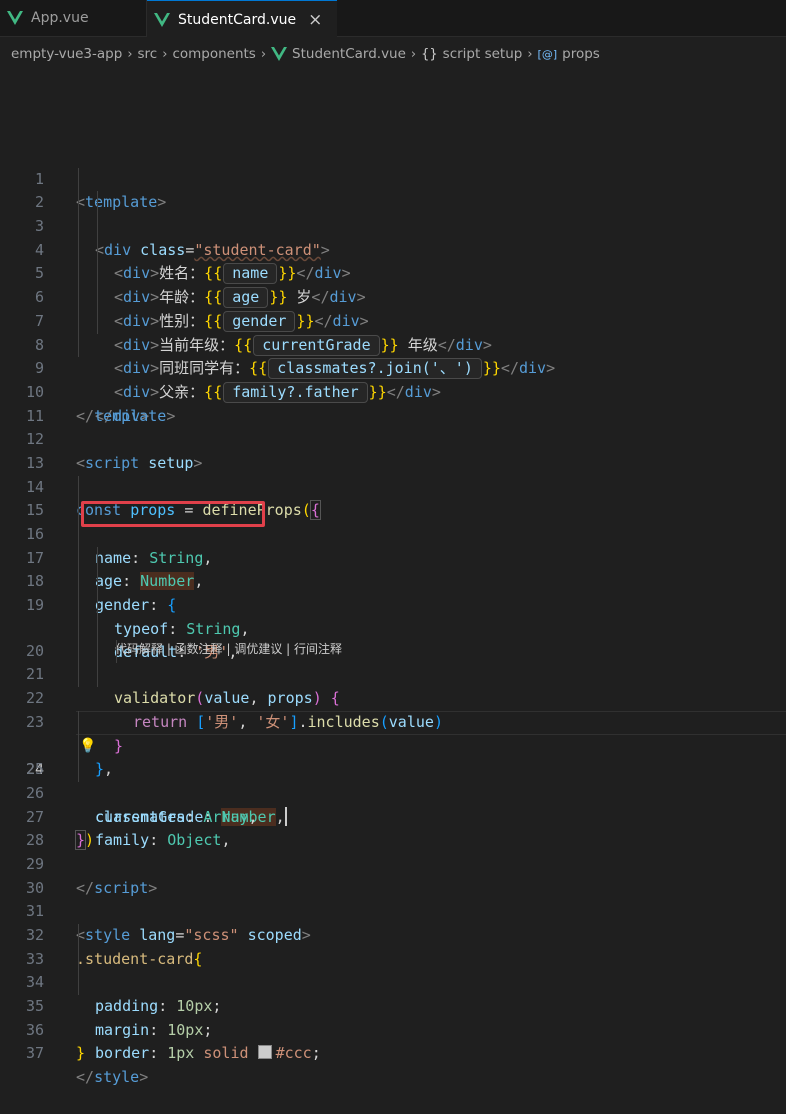  What do you see at coordinates (173, 514) in the screenshot?
I see `highlight-annotation-box` at bounding box center [173, 514].